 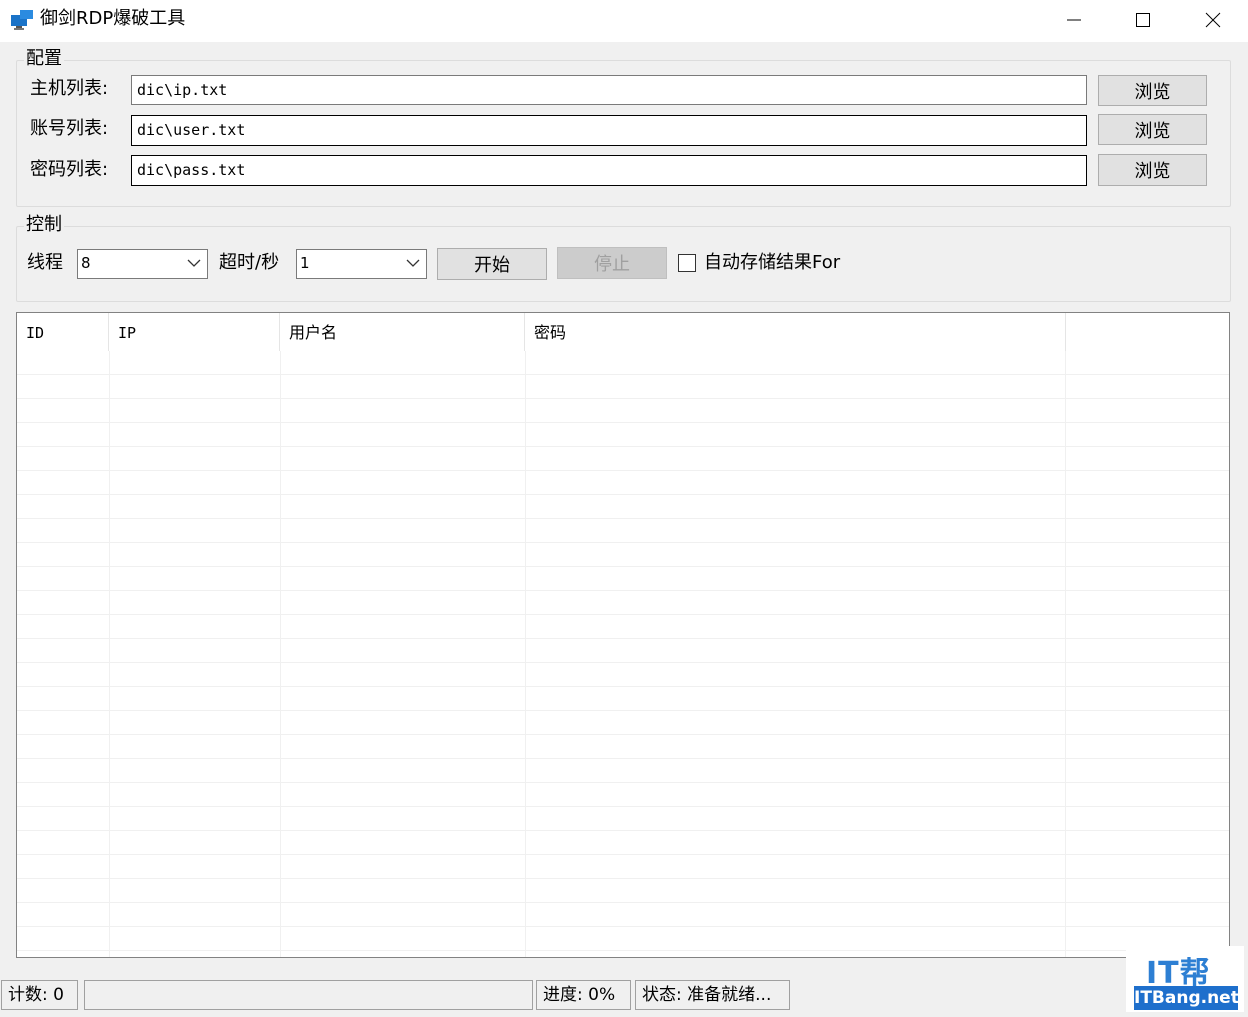 What do you see at coordinates (583, 995) in the screenshot?
I see `progress-text: 进度: 0%` at bounding box center [583, 995].